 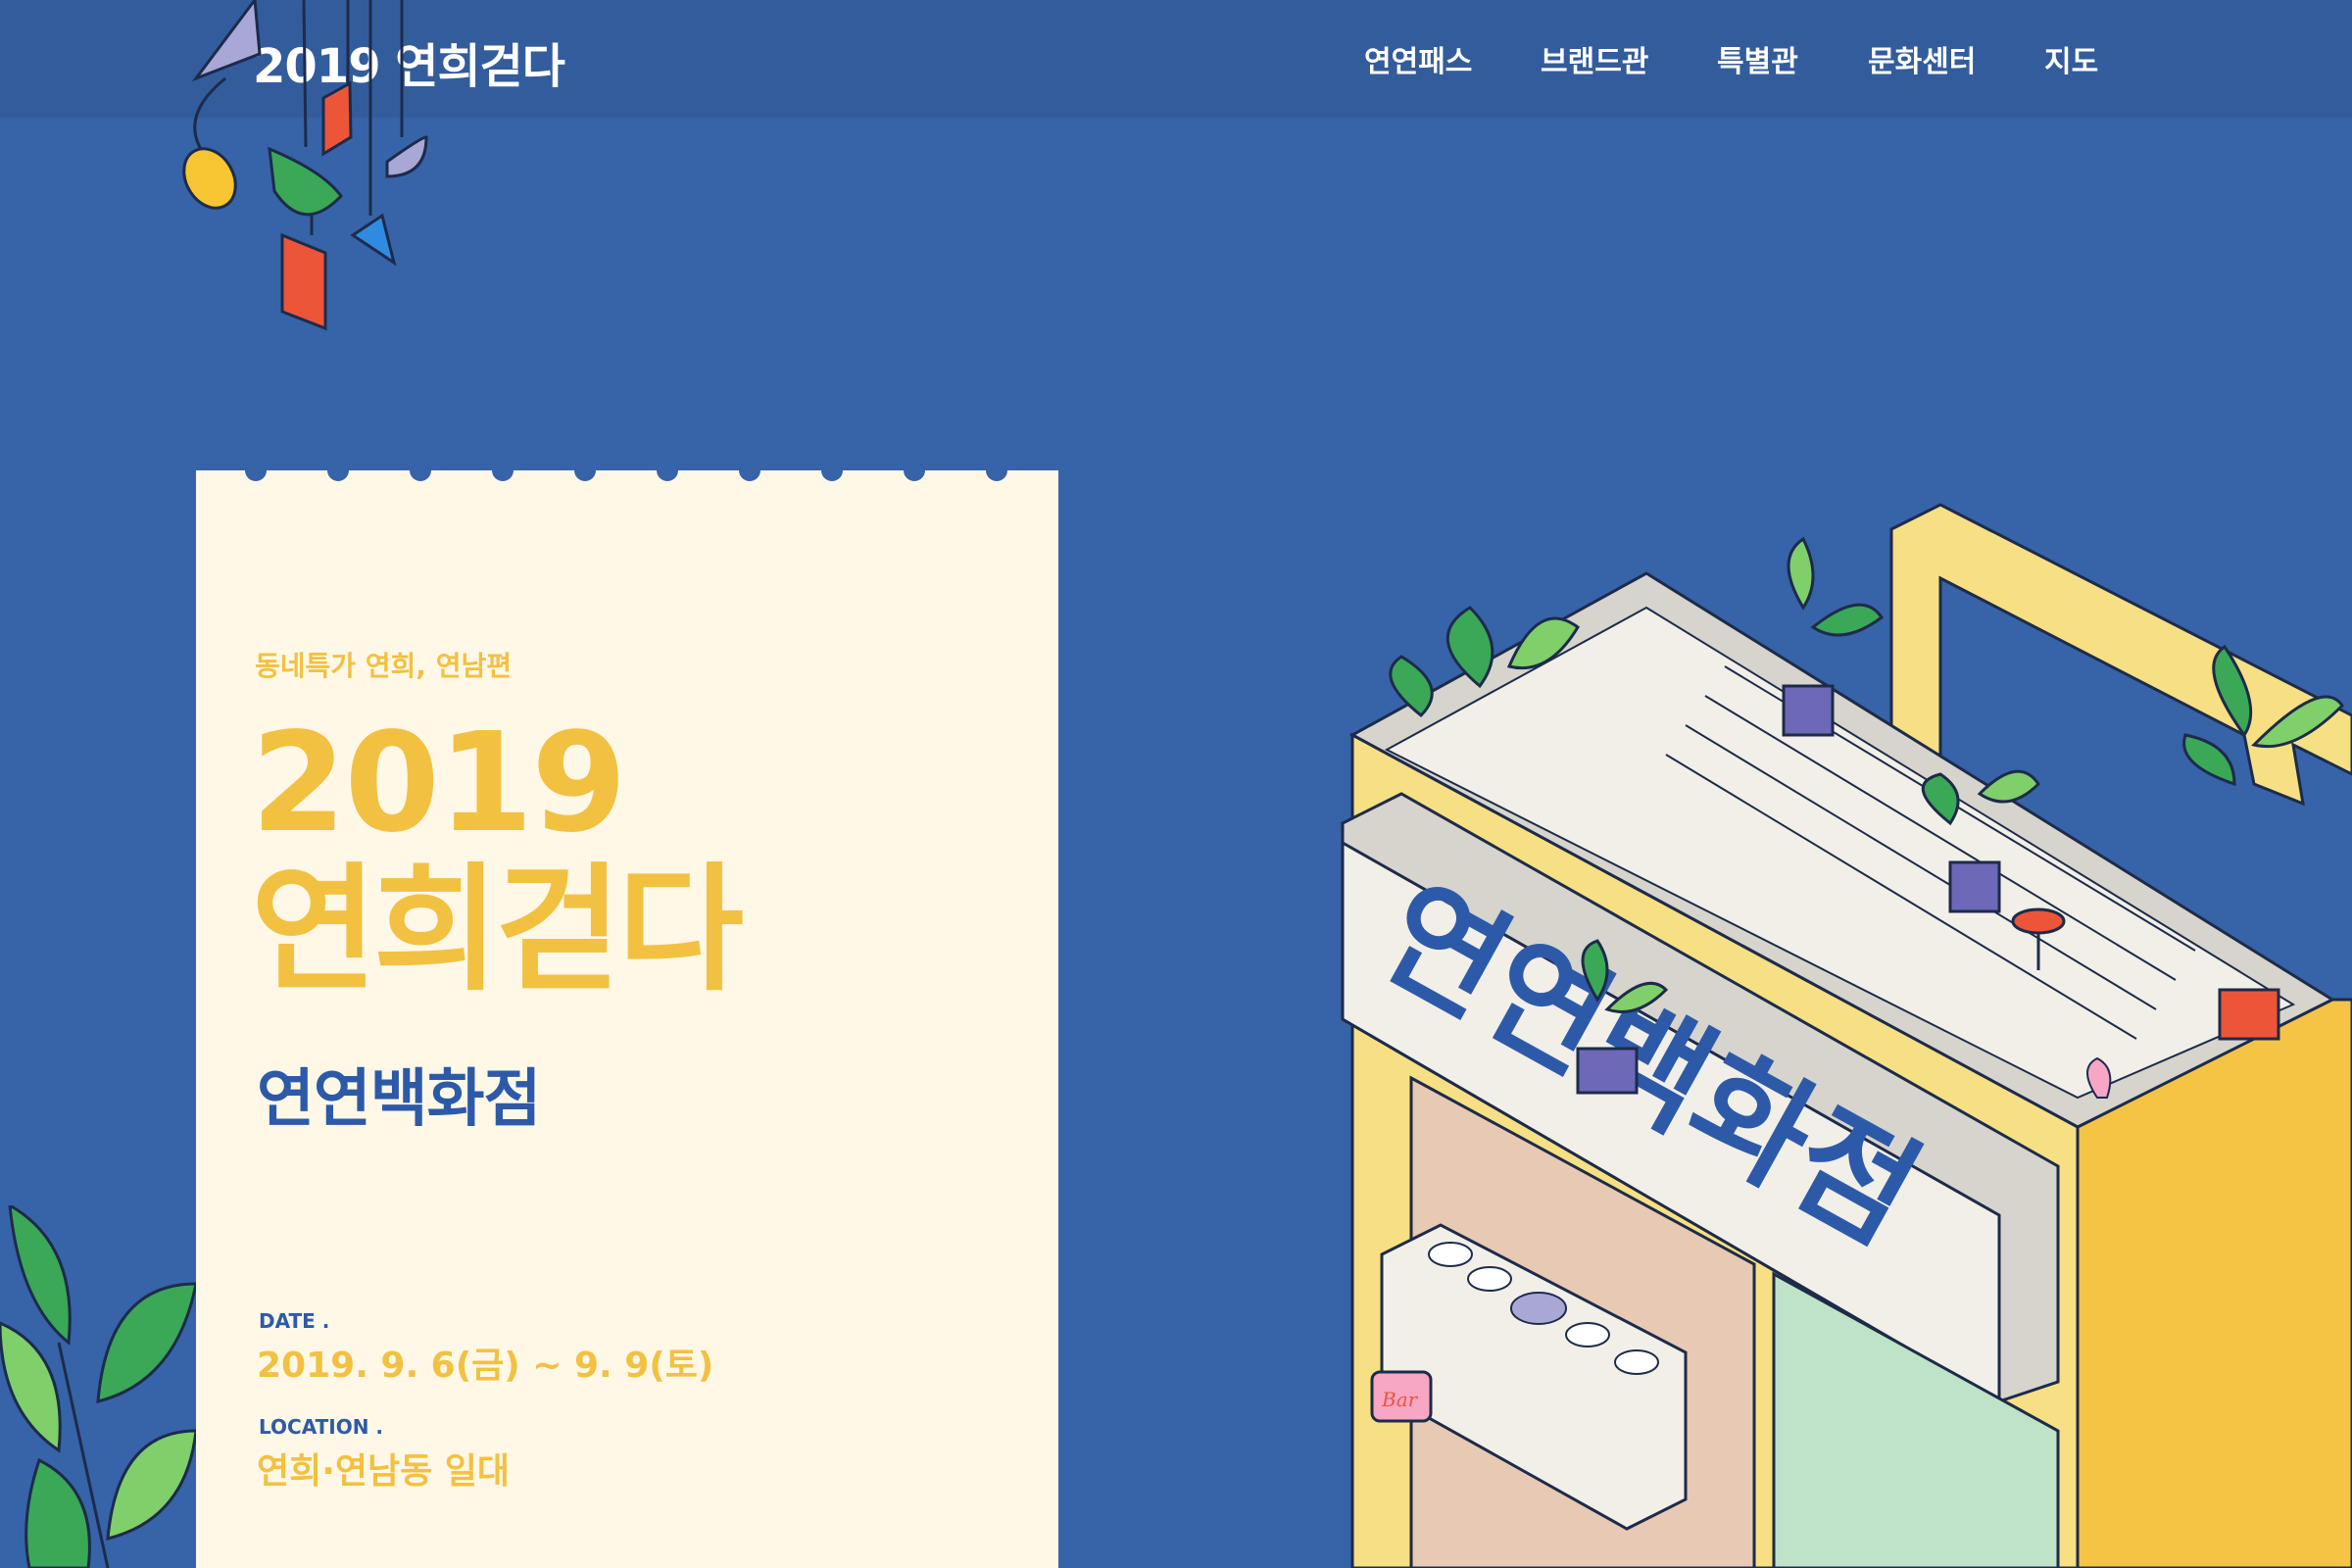 I want to click on event-year: 2019, so click(x=439, y=783).